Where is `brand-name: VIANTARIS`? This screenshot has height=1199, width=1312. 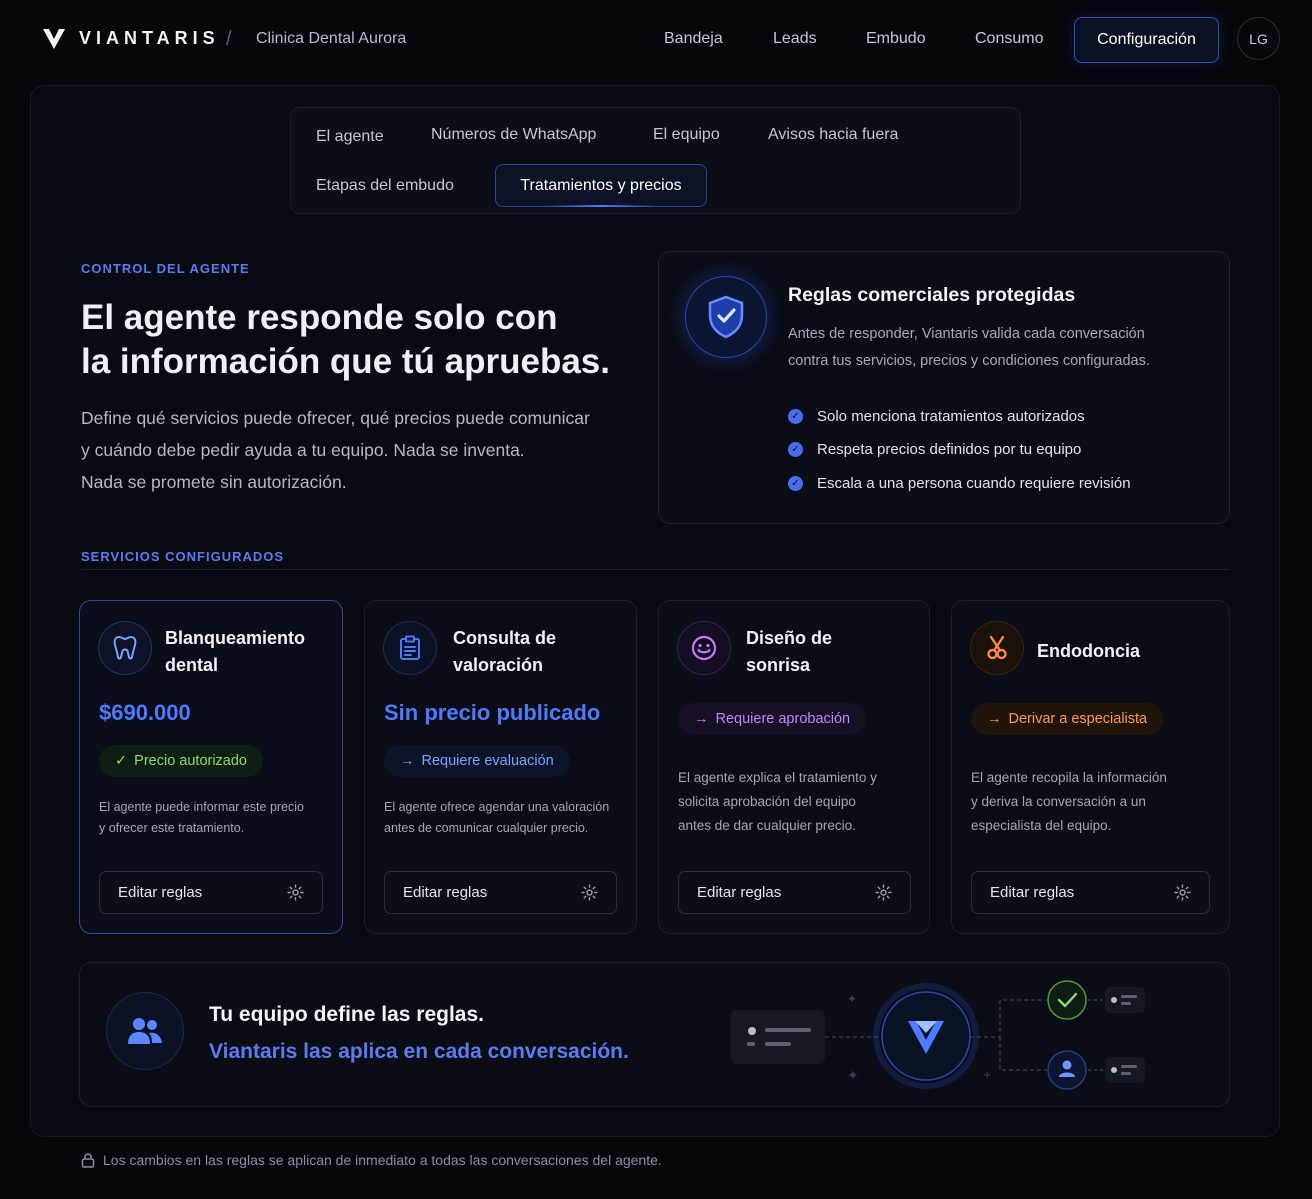 brand-name: VIANTARIS is located at coordinates (149, 38).